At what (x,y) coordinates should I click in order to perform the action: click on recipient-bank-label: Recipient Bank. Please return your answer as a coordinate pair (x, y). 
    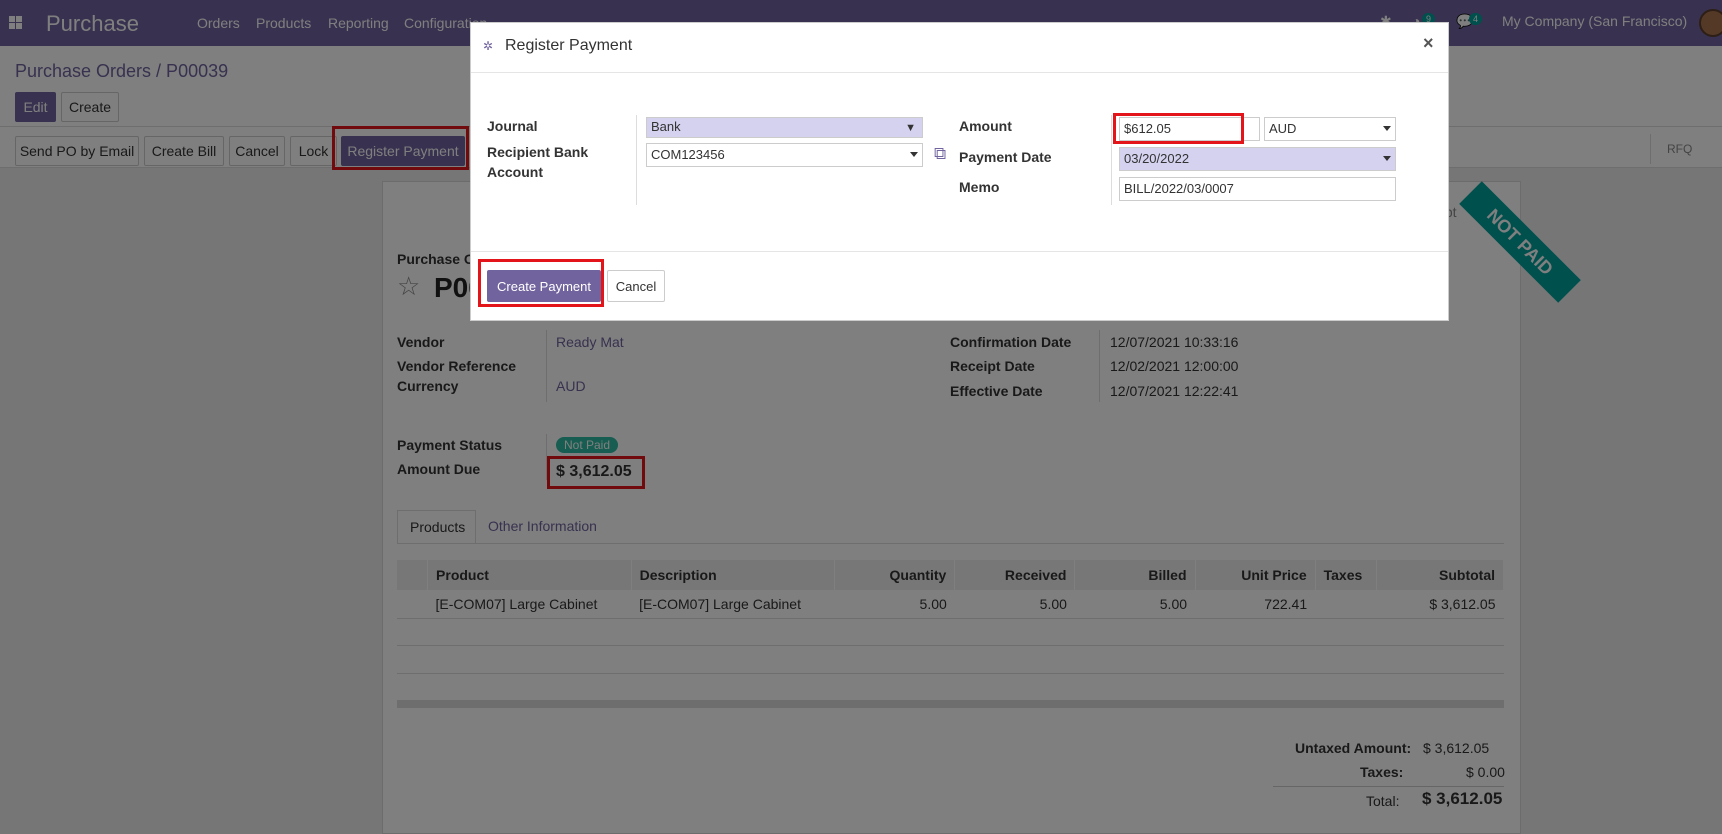
    Looking at the image, I should click on (538, 152).